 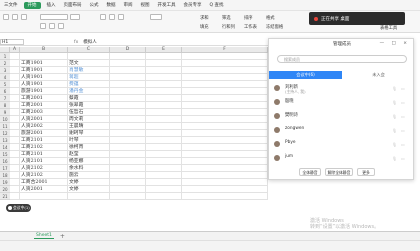 I want to click on table-cell: 杨亚娜, so click(x=89, y=161).